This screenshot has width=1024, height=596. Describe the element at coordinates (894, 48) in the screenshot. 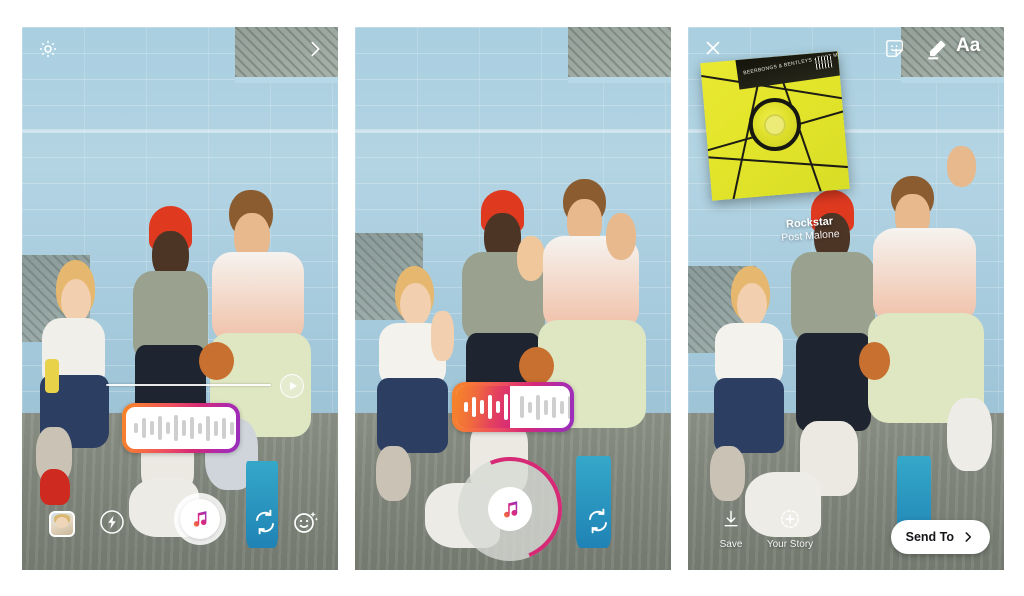

I see `sticker-icon` at that location.